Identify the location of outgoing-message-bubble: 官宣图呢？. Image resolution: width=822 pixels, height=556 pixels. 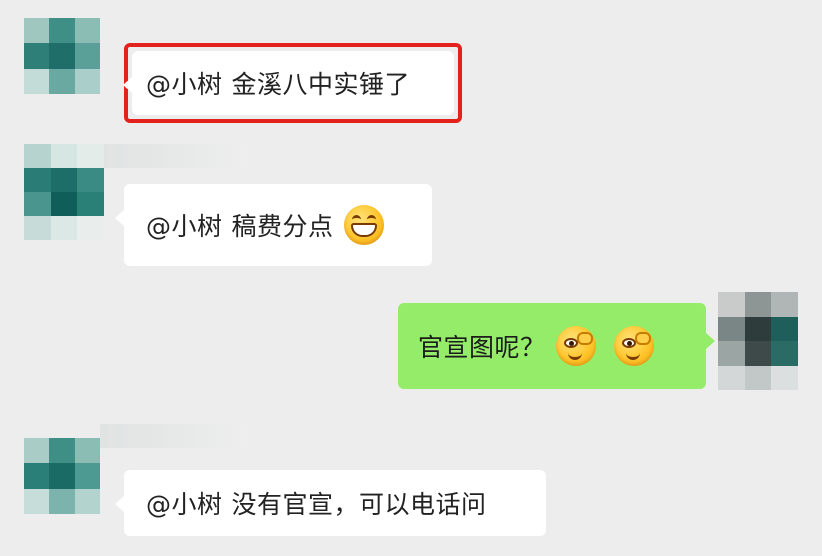
(556, 346).